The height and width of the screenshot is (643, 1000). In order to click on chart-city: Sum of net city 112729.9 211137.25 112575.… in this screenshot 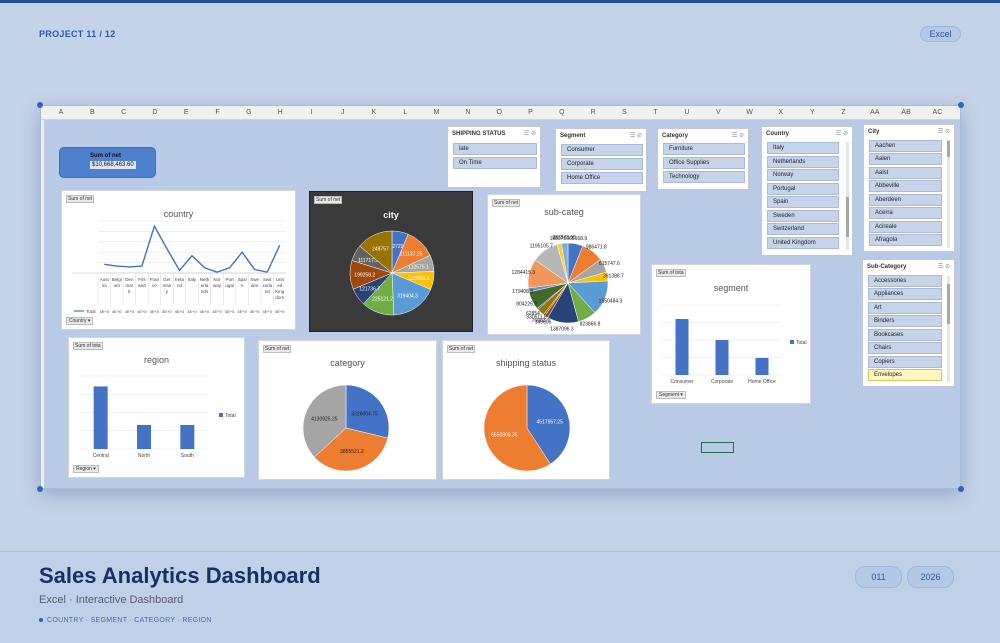, I will do `click(391, 261)`.